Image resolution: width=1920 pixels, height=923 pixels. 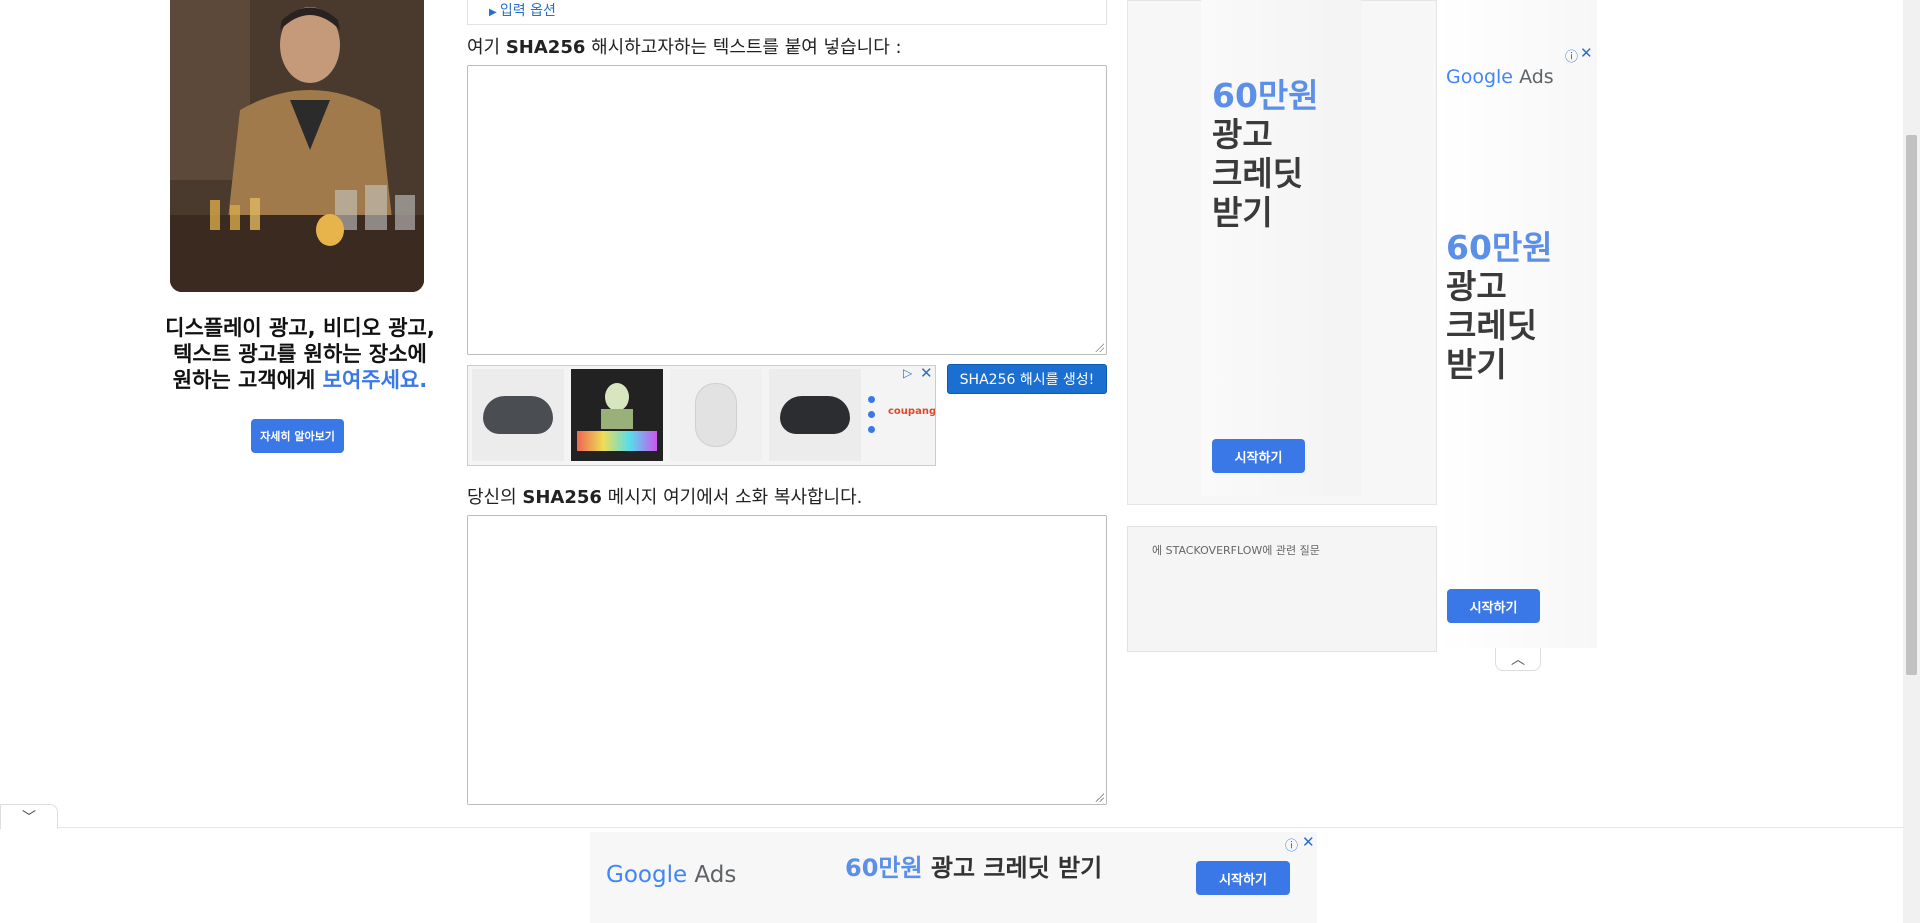 What do you see at coordinates (787, 660) in the screenshot?
I see `output-textarea` at bounding box center [787, 660].